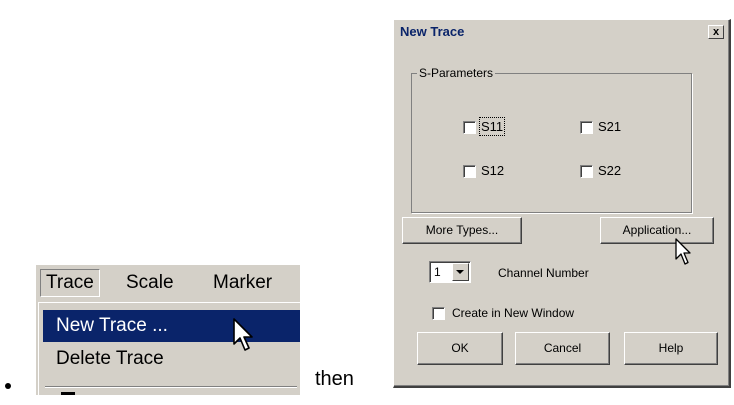  Describe the element at coordinates (70, 283) in the screenshot. I see `menu-trace: Trace` at that location.